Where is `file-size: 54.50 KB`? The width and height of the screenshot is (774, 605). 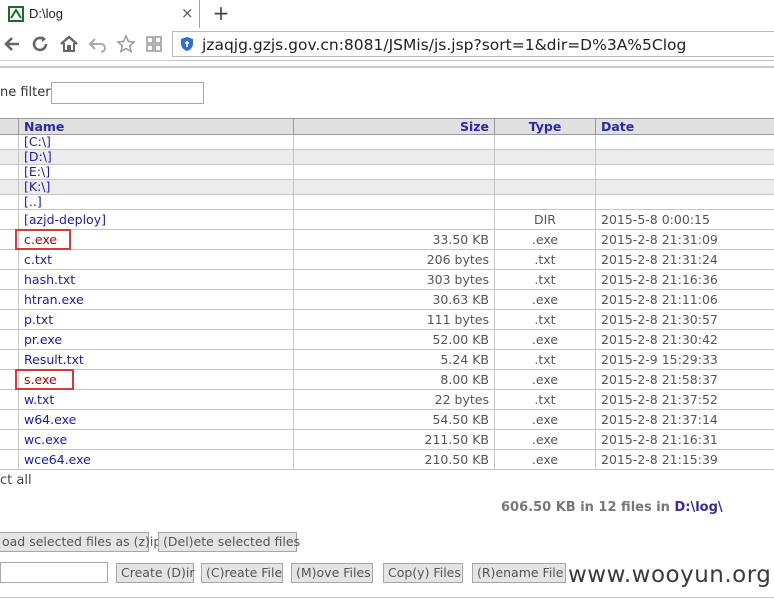 file-size: 54.50 KB is located at coordinates (394, 419).